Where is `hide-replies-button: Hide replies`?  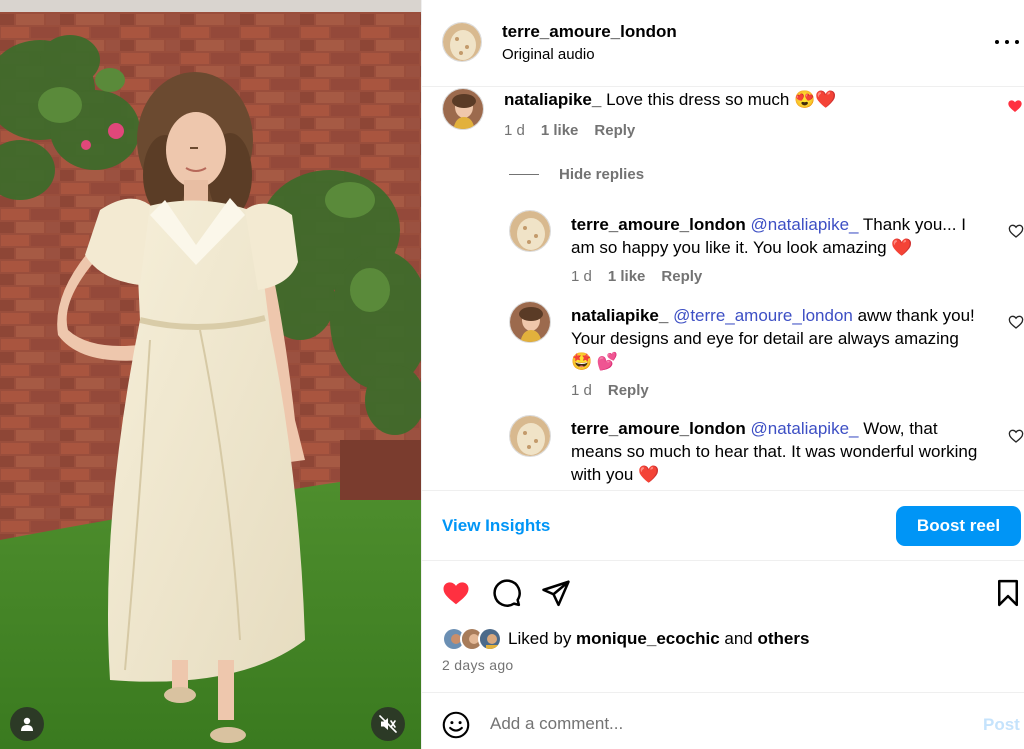
hide-replies-button: Hide replies is located at coordinates (576, 174).